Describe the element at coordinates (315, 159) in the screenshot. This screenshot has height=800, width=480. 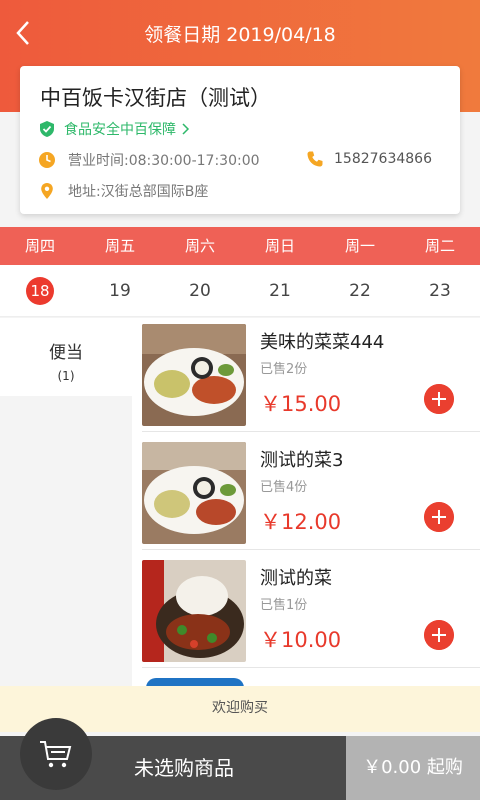
I see `phone-icon` at that location.